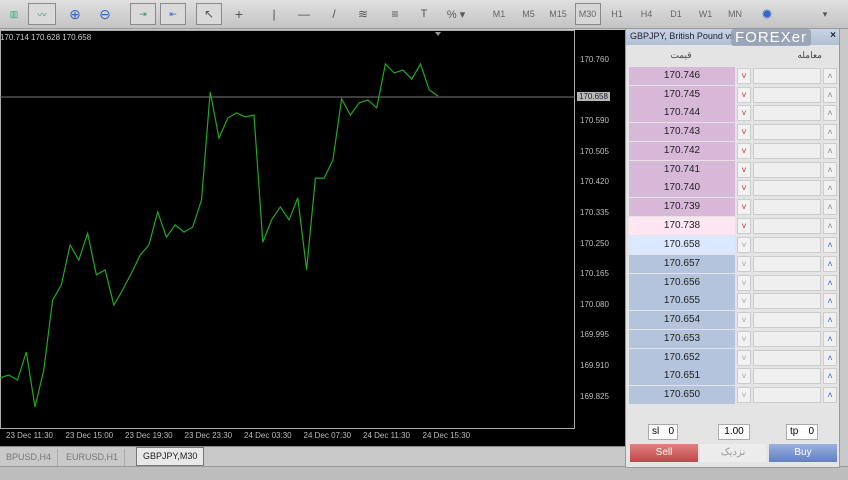 This screenshot has height=480, width=848. I want to click on chart-shift-icon: ⇤, so click(173, 14).